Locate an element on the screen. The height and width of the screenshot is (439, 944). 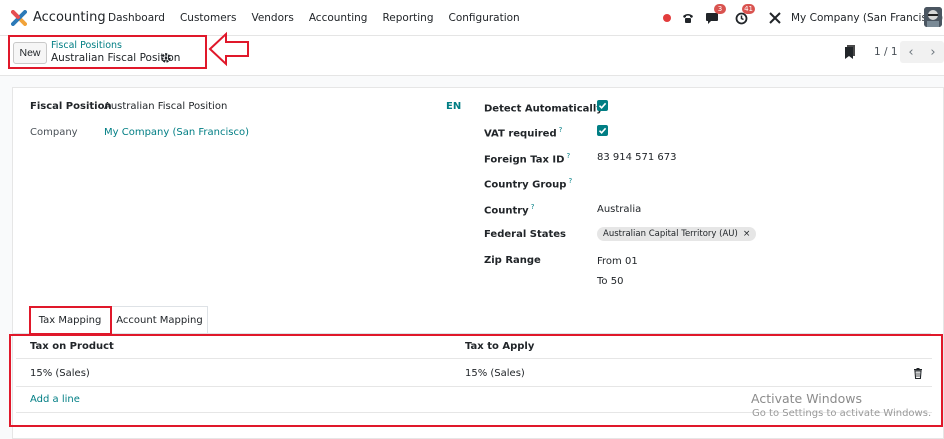
tab-account-mapping-label: Account Mapping is located at coordinates (159, 320).